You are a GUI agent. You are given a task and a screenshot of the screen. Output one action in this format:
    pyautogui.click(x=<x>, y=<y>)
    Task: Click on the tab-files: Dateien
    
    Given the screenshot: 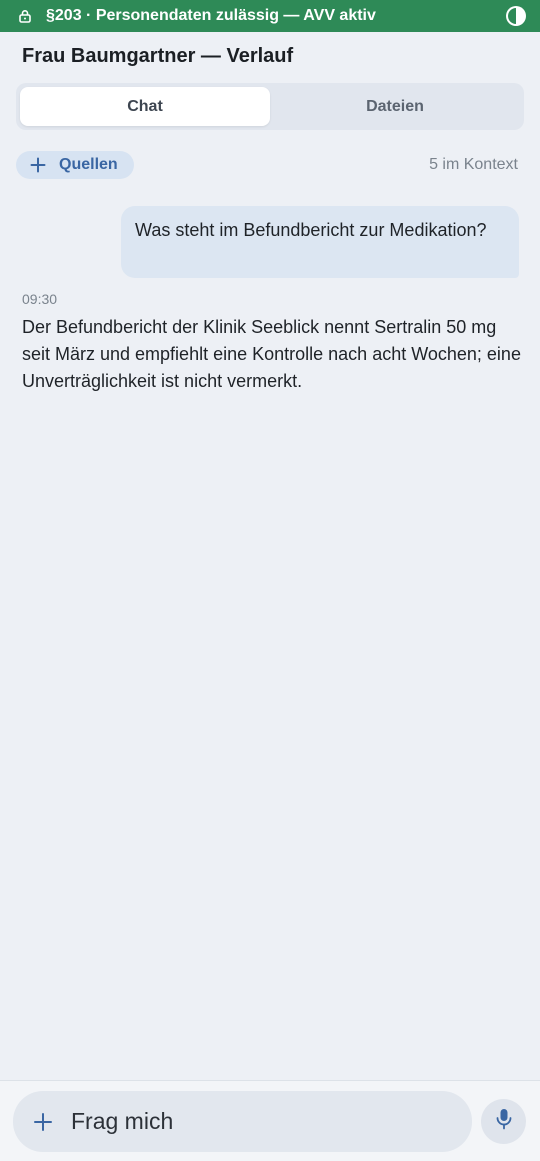 What is the action you would take?
    pyautogui.click(x=395, y=106)
    